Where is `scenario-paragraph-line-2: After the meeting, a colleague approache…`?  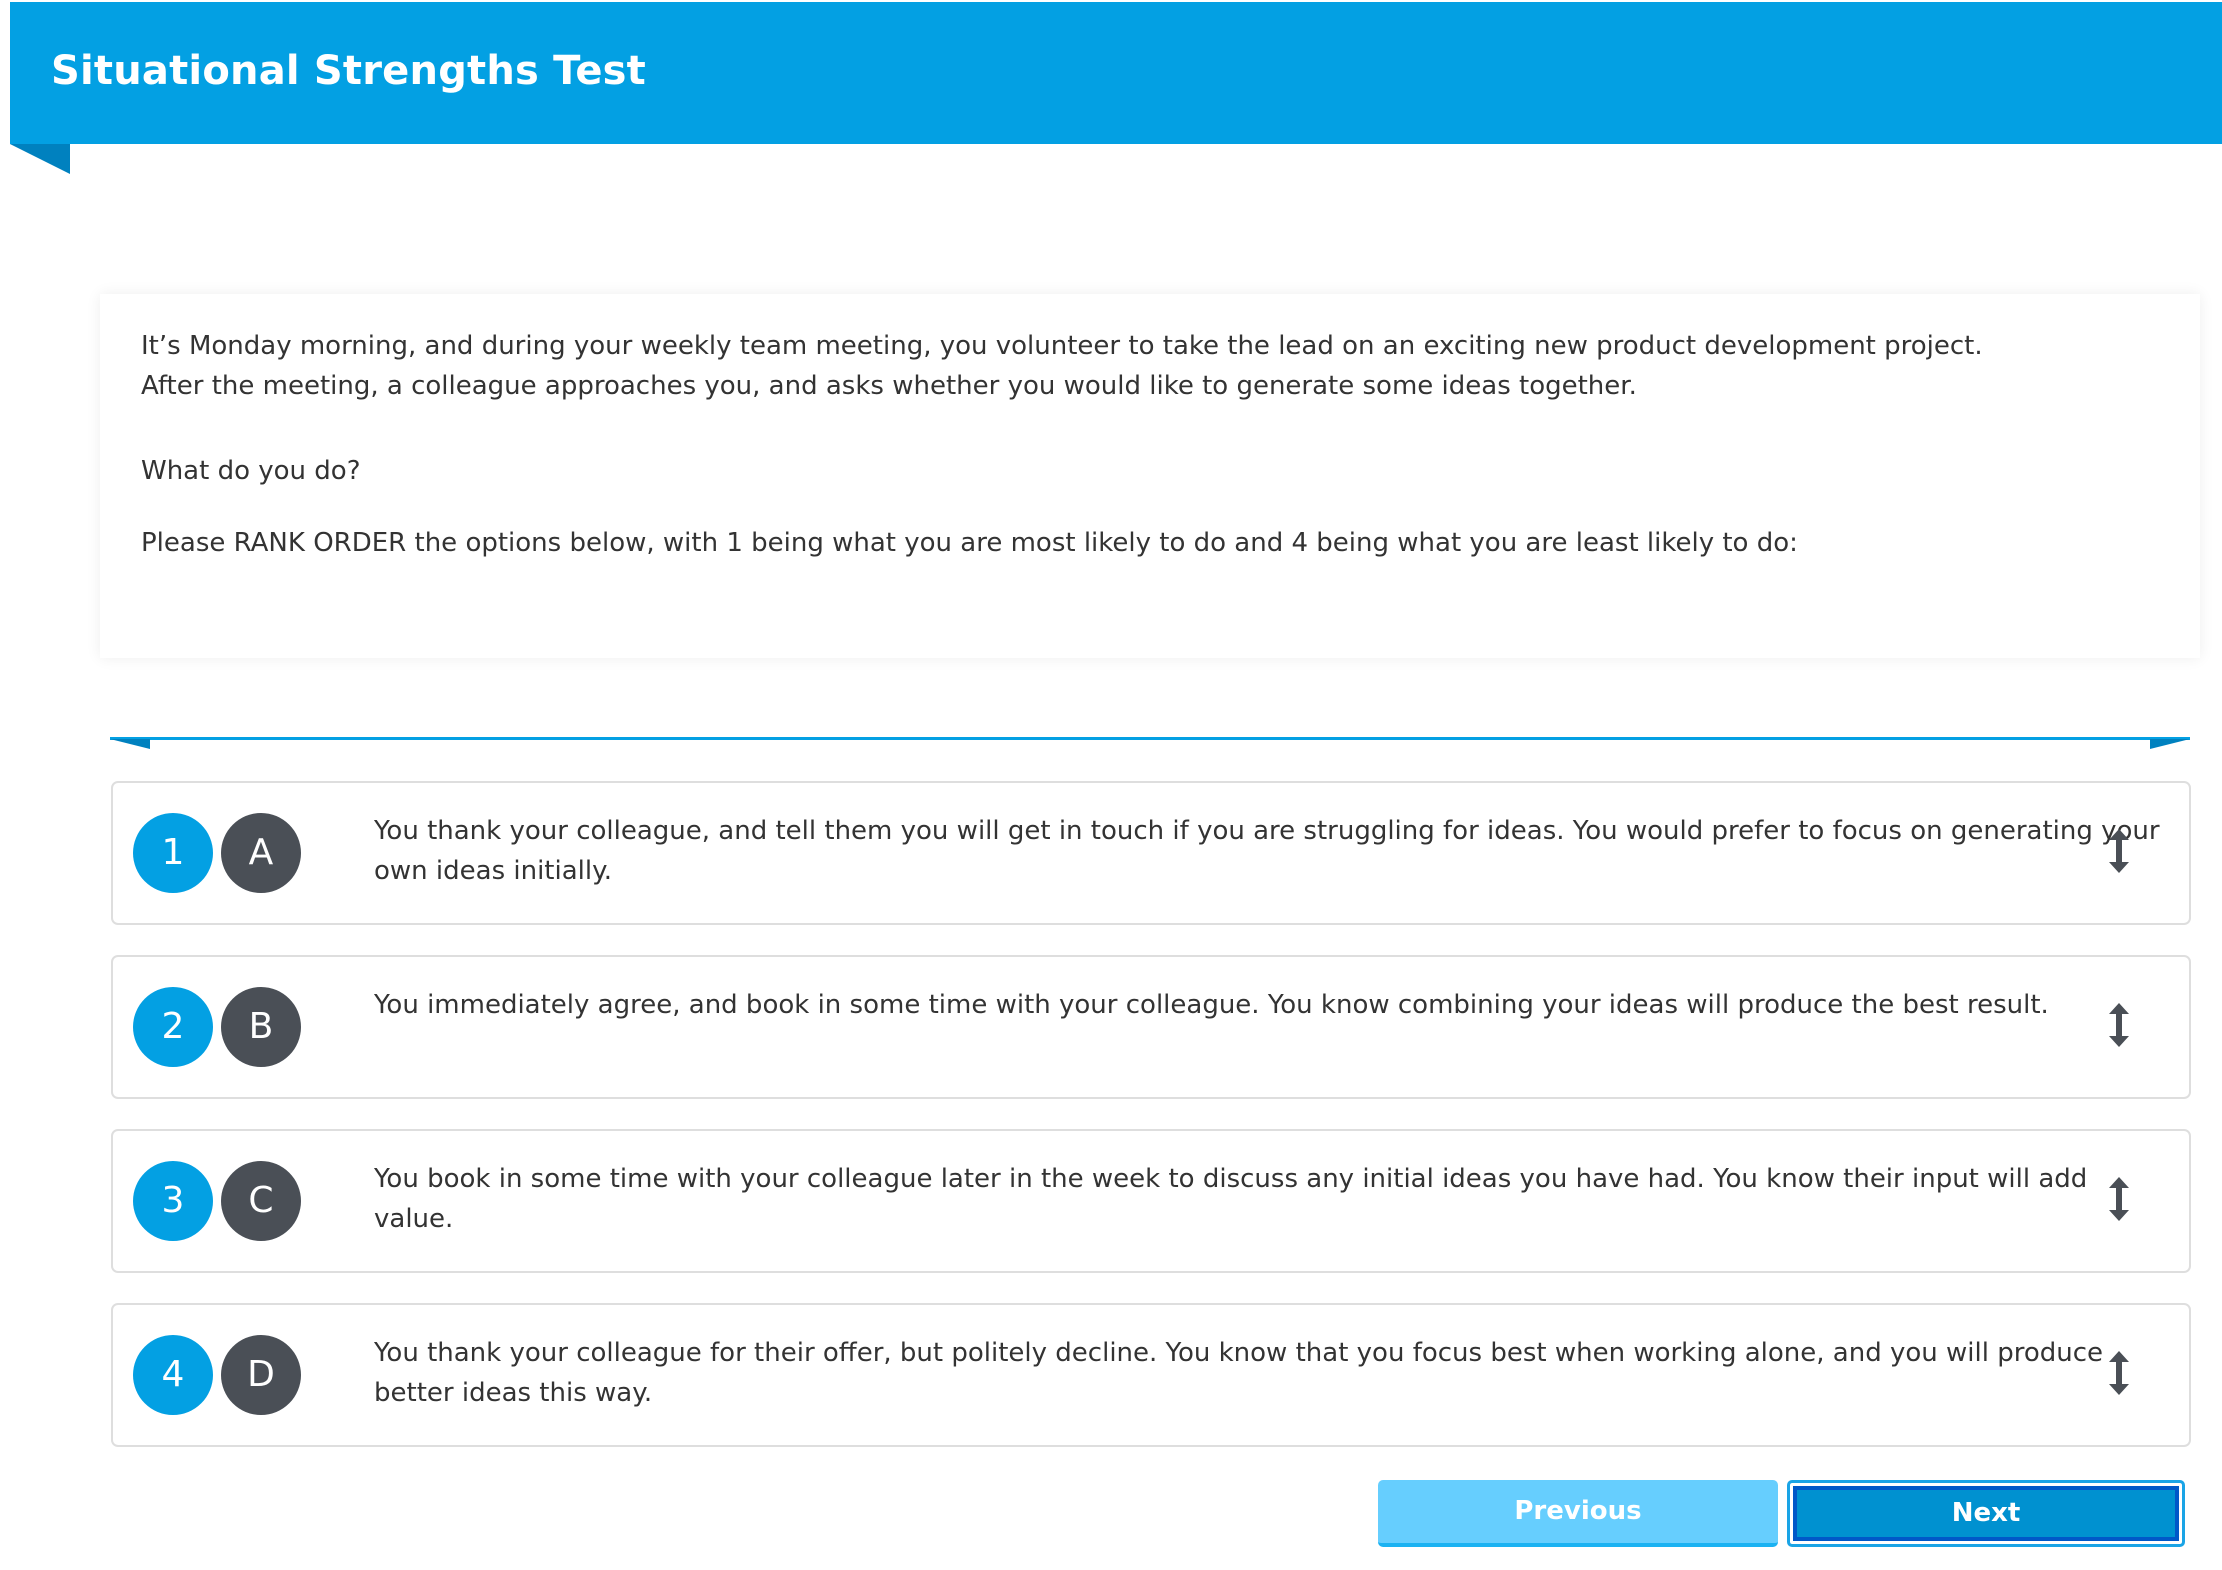 scenario-paragraph-line-2: After the meeting, a colleague approache… is located at coordinates (889, 386).